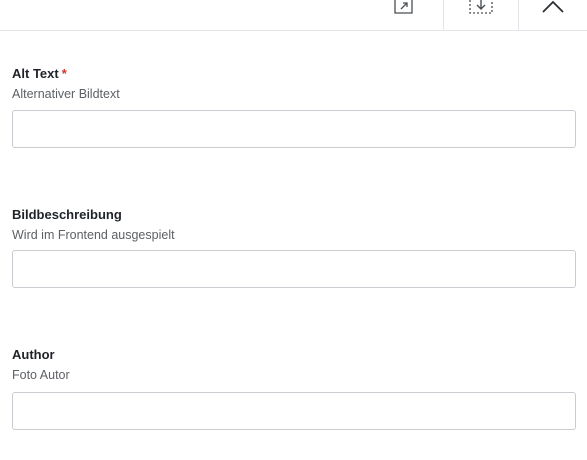 The image size is (587, 460). I want to click on chevron-up-icon, so click(553, 8).